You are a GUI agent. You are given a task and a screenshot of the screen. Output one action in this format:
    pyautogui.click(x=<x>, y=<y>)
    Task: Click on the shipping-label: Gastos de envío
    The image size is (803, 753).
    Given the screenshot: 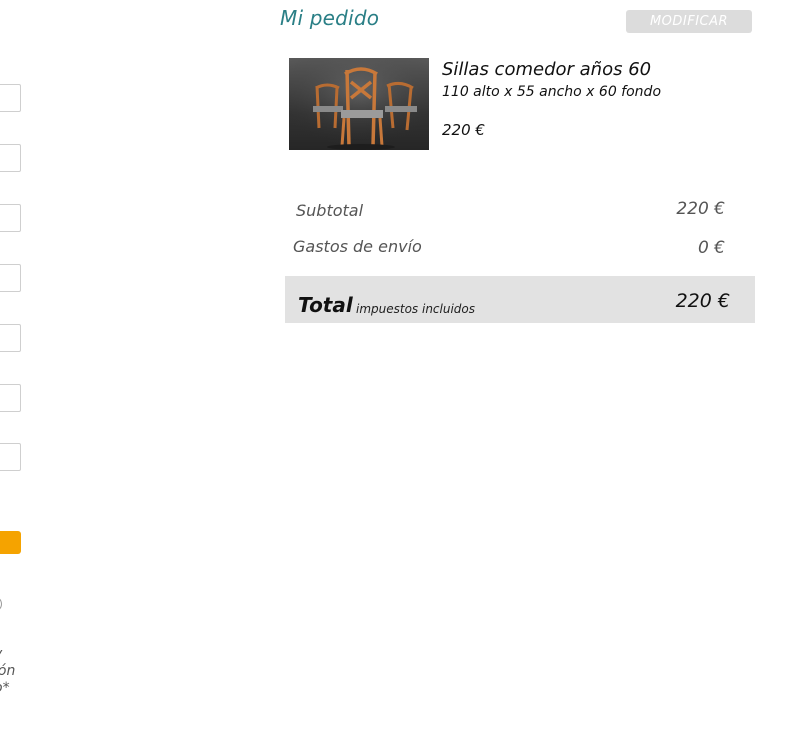 What is the action you would take?
    pyautogui.click(x=357, y=246)
    